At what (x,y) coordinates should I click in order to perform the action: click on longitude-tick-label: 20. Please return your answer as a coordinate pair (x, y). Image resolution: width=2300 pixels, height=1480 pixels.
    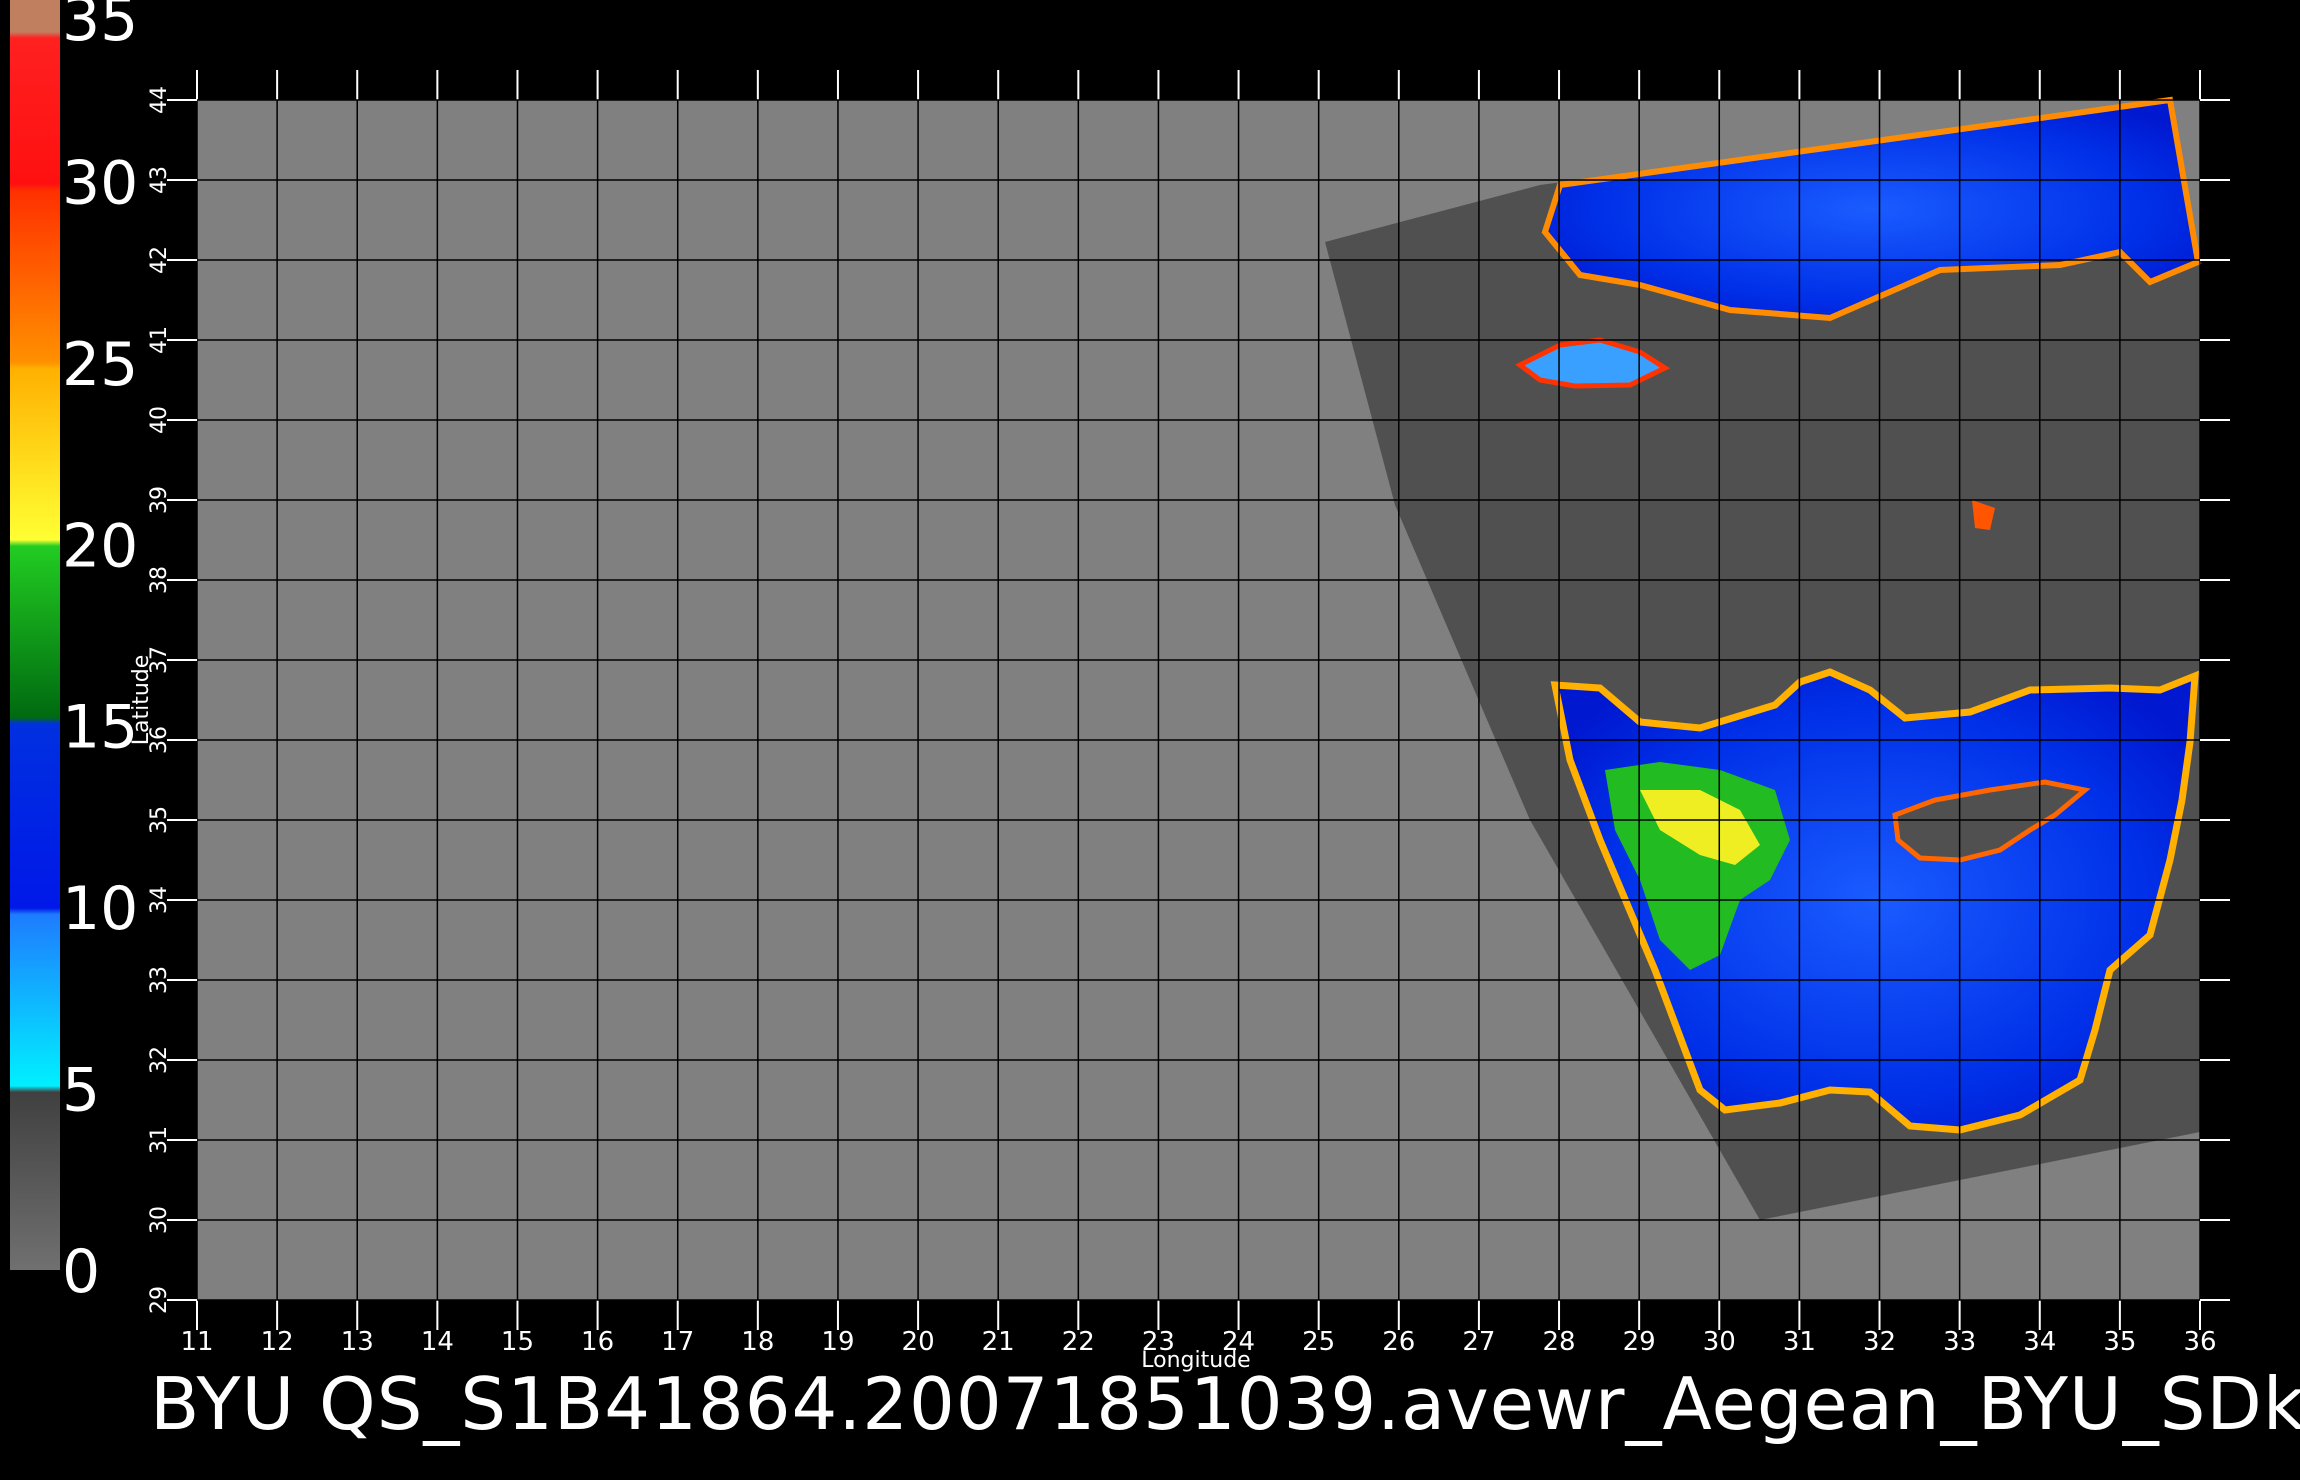
    Looking at the image, I should click on (918, 1342).